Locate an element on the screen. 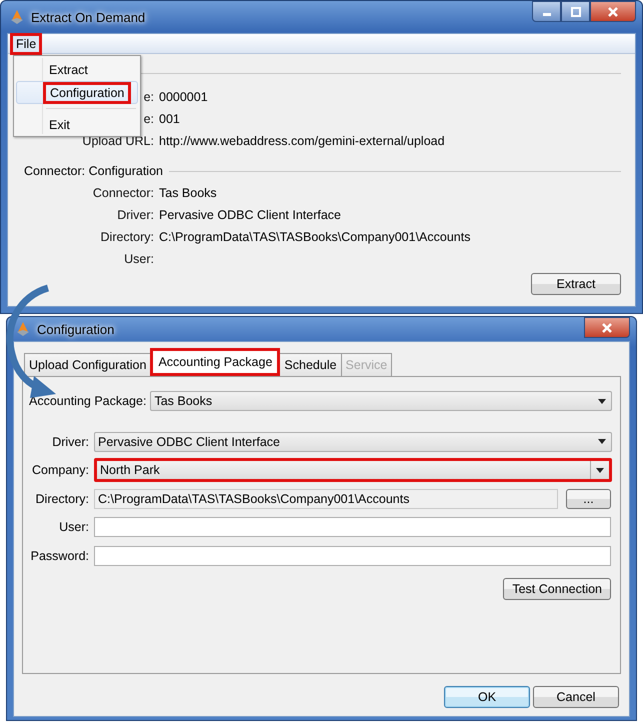 The width and height of the screenshot is (643, 723). field-value: C:\ProgramData\TAS\TASBooks\Company001\Accounts is located at coordinates (315, 237).